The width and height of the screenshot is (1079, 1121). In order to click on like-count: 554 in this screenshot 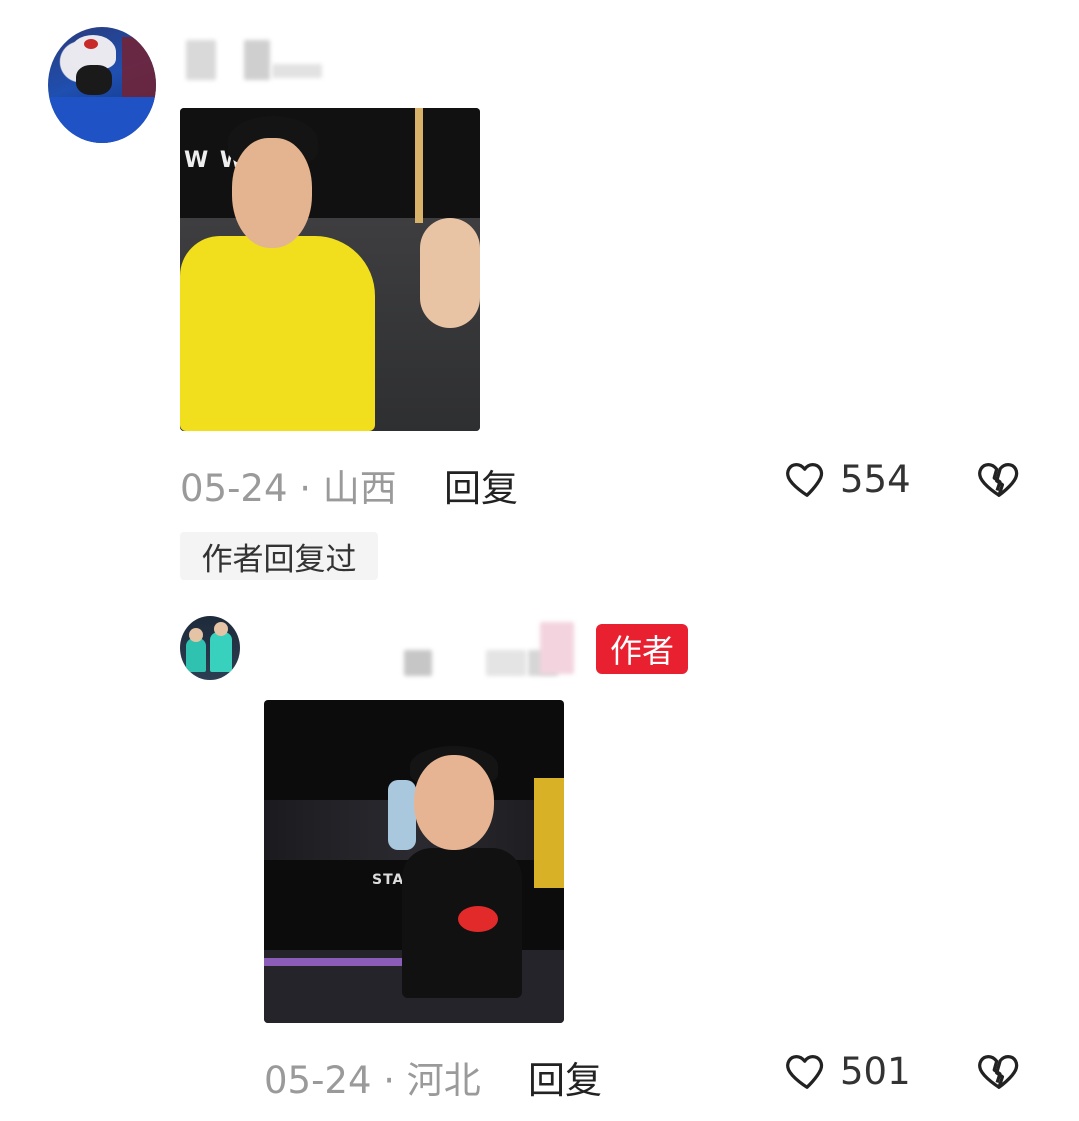, I will do `click(875, 479)`.